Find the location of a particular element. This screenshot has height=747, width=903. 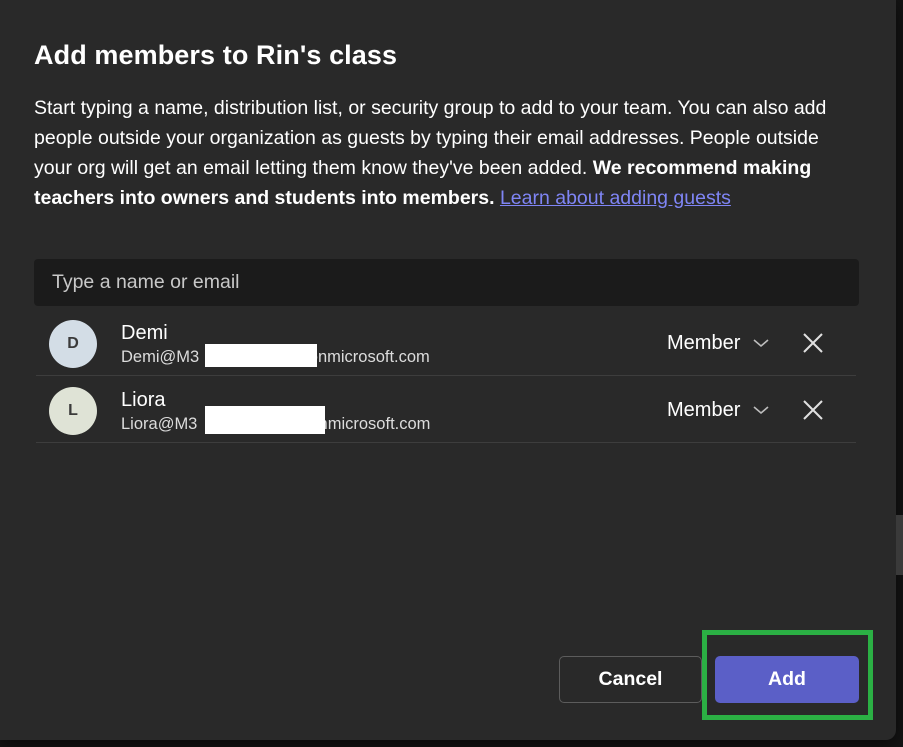

member-email-end: .onmicrosoft.com is located at coordinates (367, 357).